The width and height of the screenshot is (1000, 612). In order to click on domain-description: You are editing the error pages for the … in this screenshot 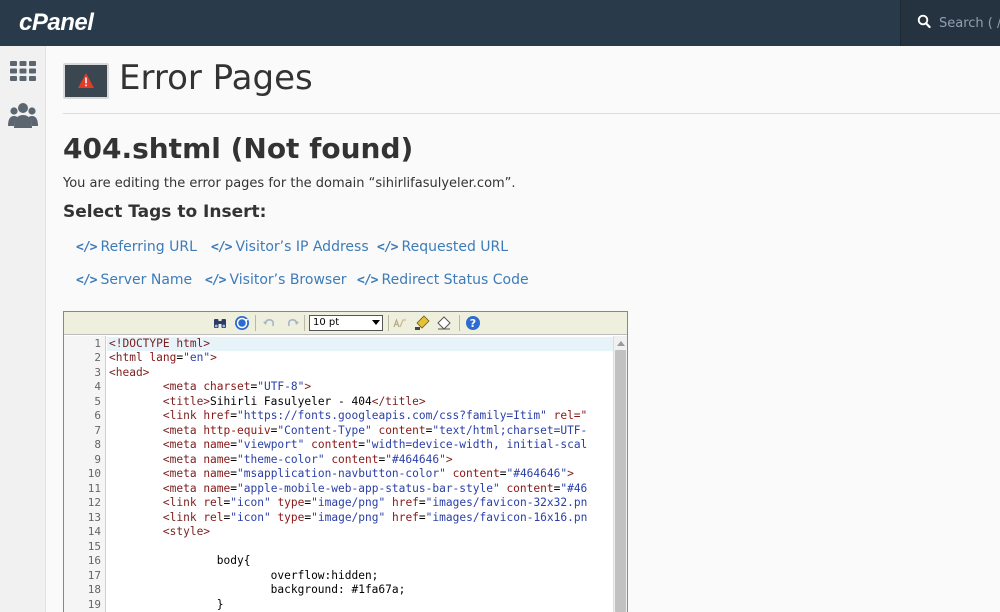, I will do `click(289, 183)`.